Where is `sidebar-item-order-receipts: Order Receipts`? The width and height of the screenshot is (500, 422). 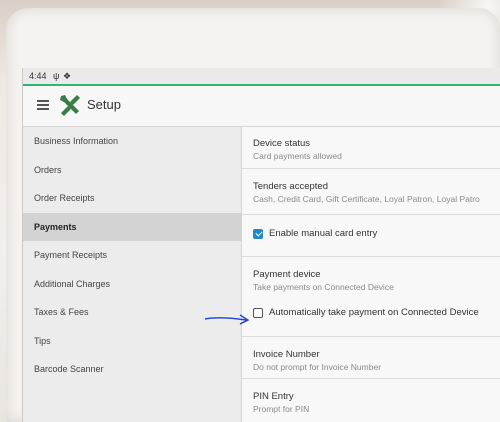 sidebar-item-order-receipts: Order Receipts is located at coordinates (132, 198).